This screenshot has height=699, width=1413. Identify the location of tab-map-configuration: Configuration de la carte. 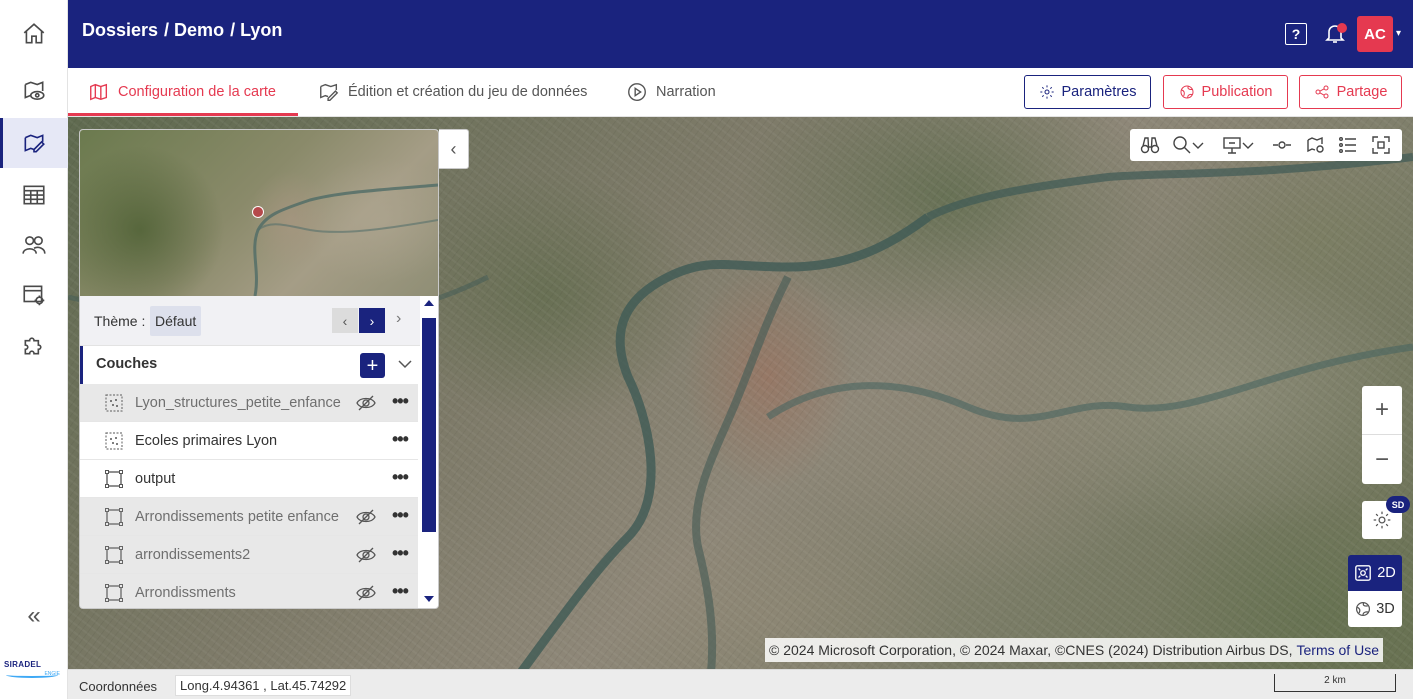
(183, 92).